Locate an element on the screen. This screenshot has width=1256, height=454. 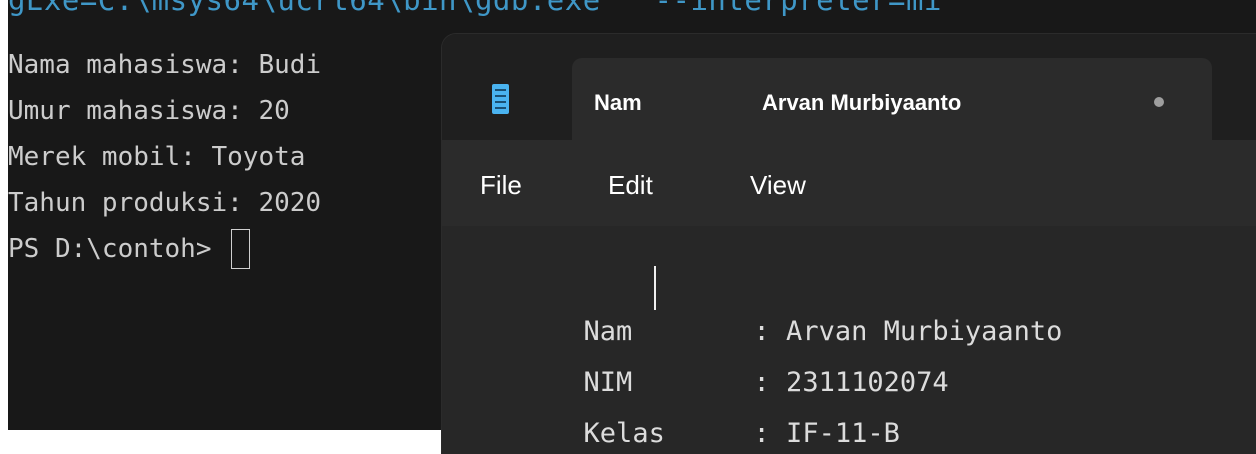
editor-line: Nam: Arvan Murbiyaanto is located at coordinates (774, 306).